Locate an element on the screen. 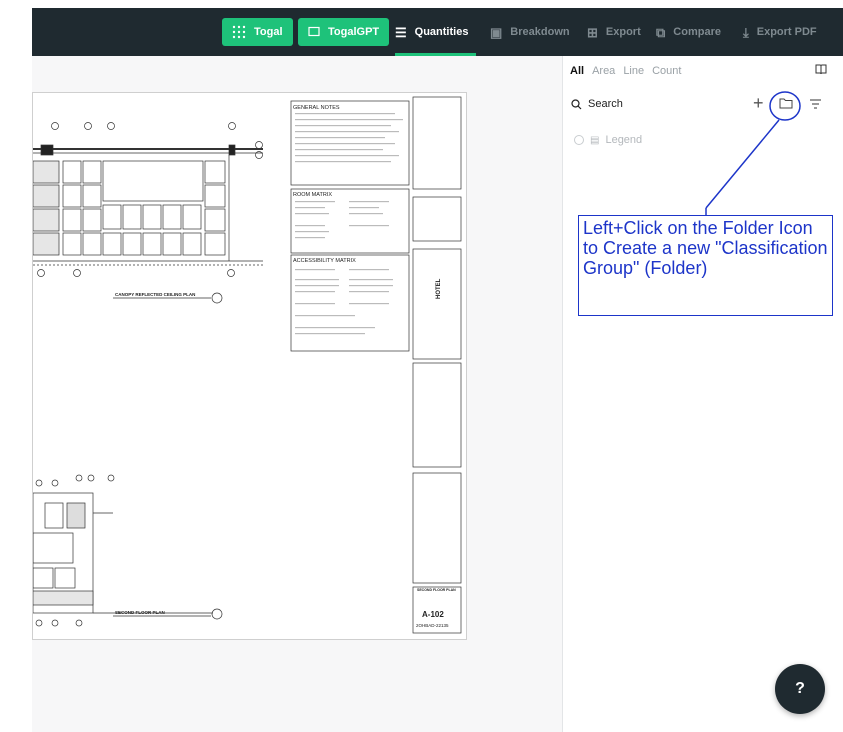  tab-export-pdf-label: Export PDF is located at coordinates (787, 32).